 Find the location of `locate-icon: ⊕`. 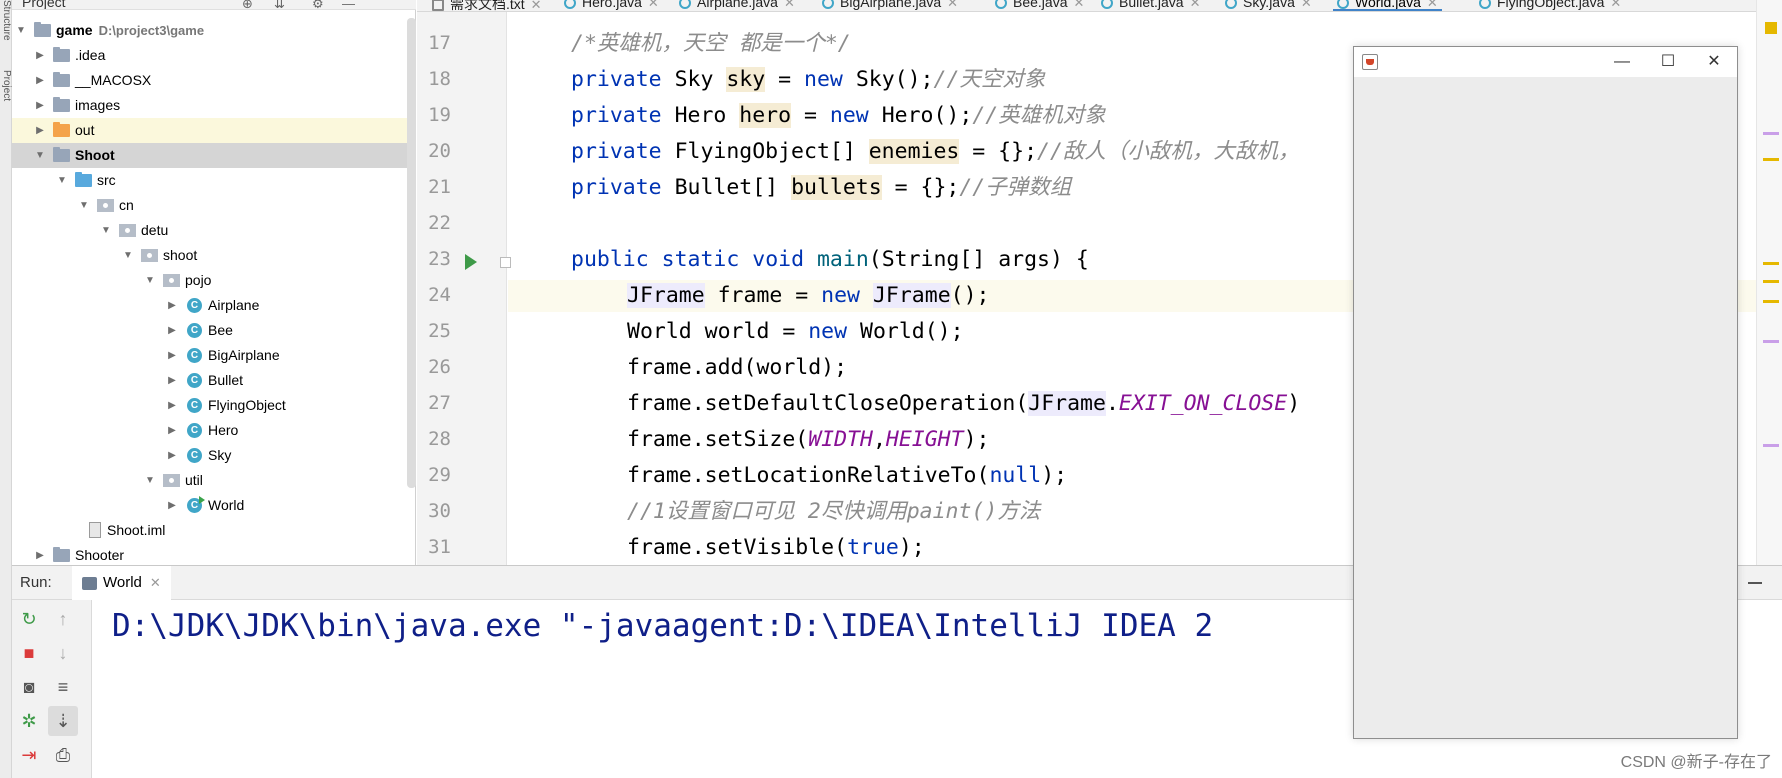

locate-icon: ⊕ is located at coordinates (247, 4).